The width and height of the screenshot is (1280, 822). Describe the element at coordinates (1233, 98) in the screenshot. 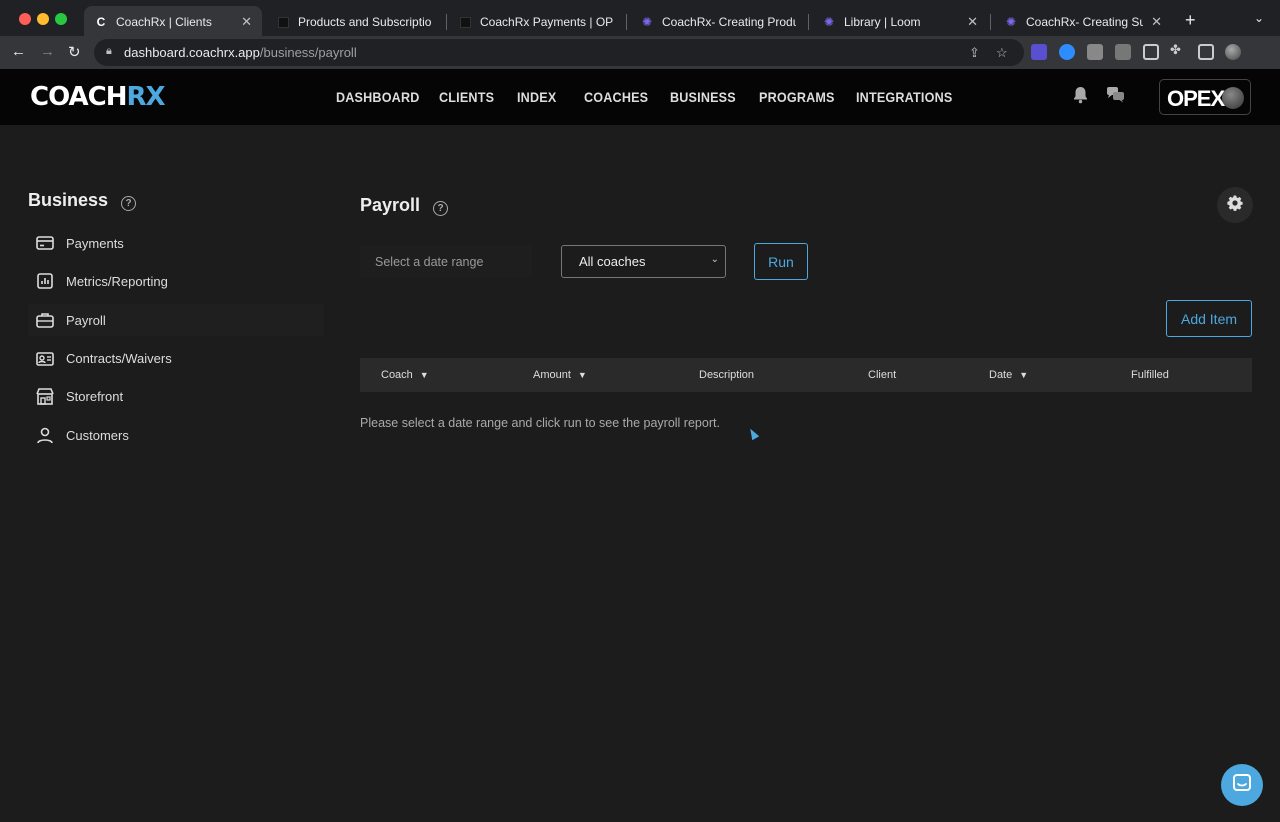

I see `avatar` at that location.